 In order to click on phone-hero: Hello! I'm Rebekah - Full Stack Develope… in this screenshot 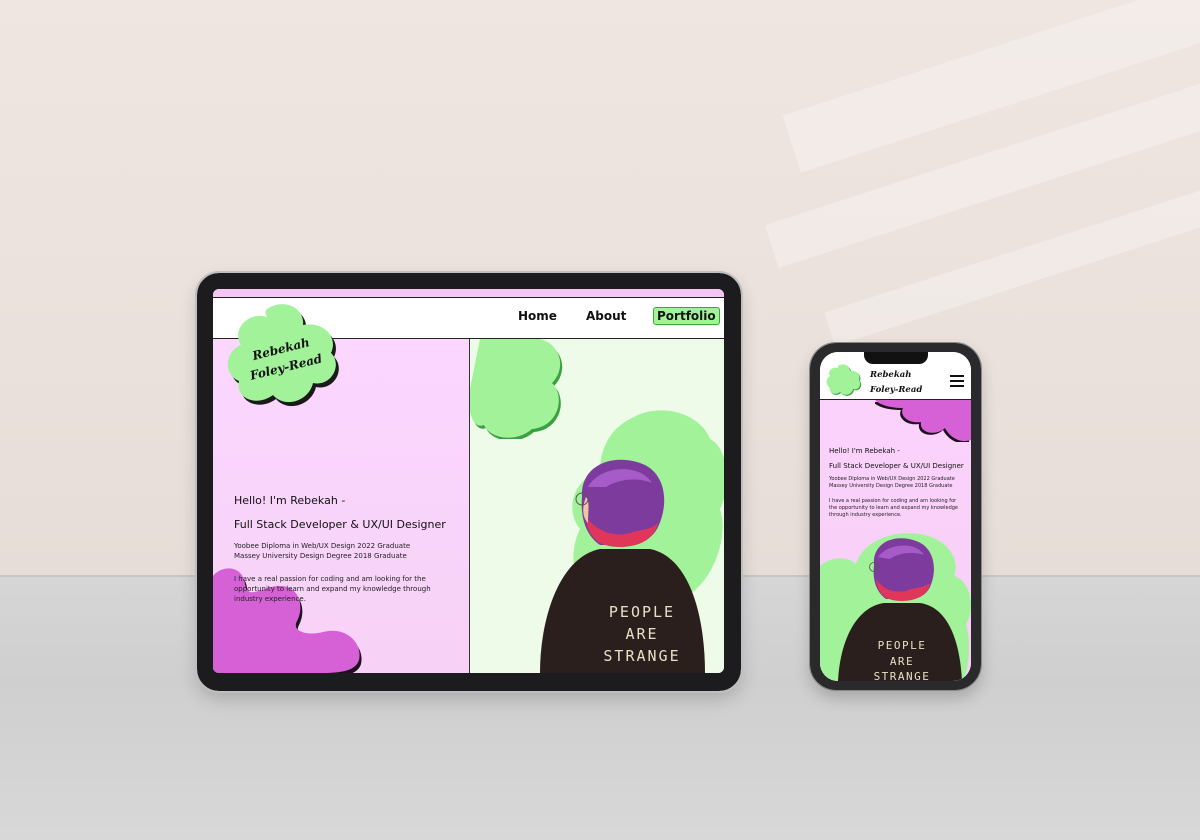, I will do `click(895, 540)`.